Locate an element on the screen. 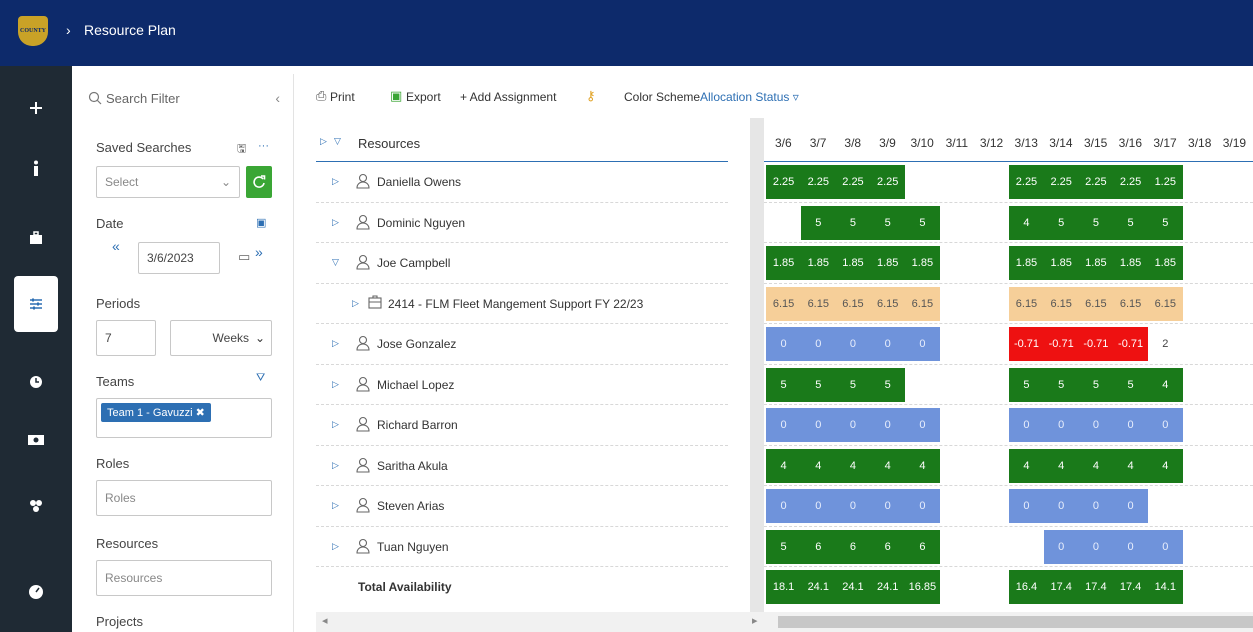  horizontal-scrollbar: ◂ ▸ is located at coordinates (784, 622).